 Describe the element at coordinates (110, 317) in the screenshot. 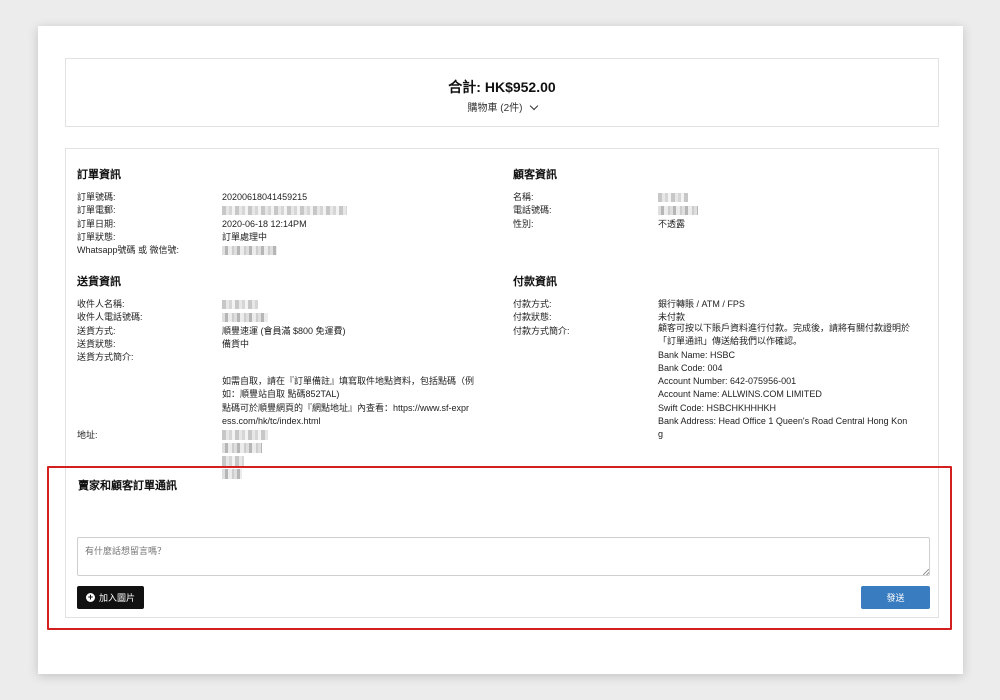

I see `recipient-phone-label: 收件人電話號碼:` at that location.